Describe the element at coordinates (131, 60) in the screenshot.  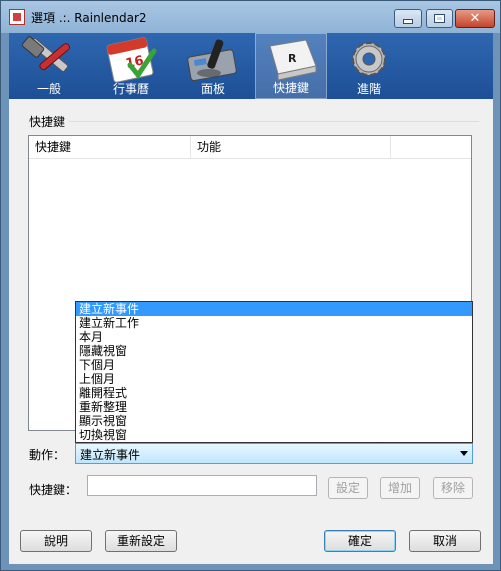
I see `calendar-icon: 16` at that location.